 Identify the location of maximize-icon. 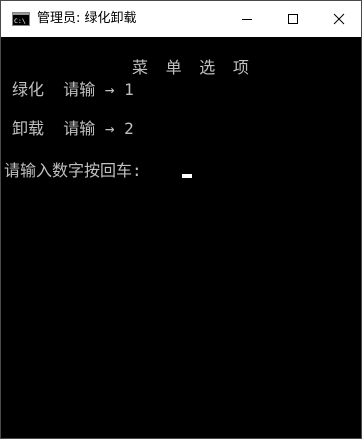
(293, 19).